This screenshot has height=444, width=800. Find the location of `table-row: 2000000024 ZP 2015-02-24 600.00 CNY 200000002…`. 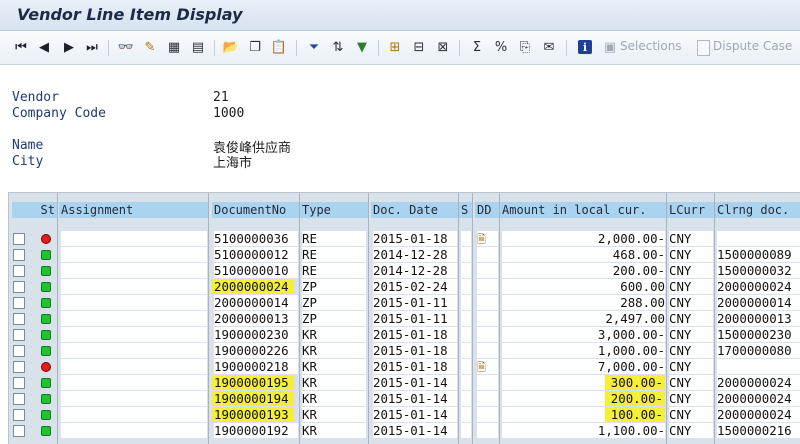

table-row: 2000000024 ZP 2015-02-24 600.00 CNY 200000002… is located at coordinates (404, 287).